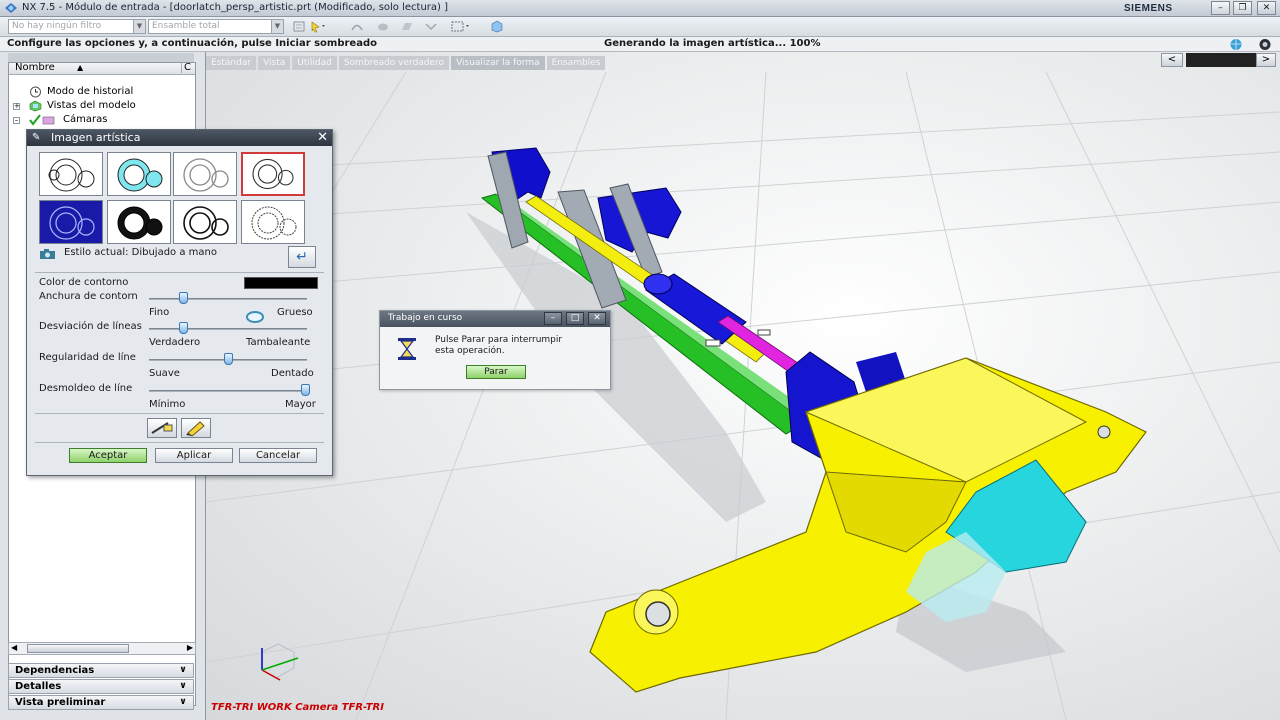 The height and width of the screenshot is (720, 1280). I want to click on cancel-button: Cancelar, so click(278, 455).